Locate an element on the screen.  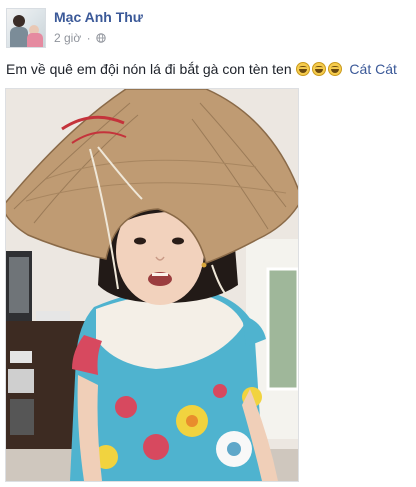
globe-icon is located at coordinates (101, 38).